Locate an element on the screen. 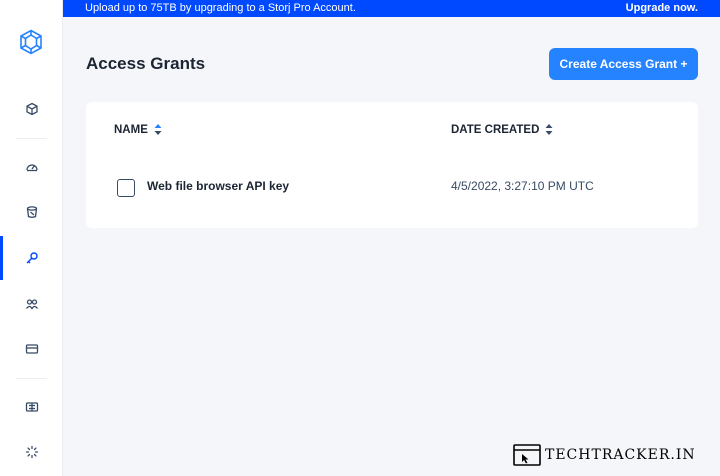 The height and width of the screenshot is (476, 720). sidebar-item-loading is located at coordinates (31, 452).